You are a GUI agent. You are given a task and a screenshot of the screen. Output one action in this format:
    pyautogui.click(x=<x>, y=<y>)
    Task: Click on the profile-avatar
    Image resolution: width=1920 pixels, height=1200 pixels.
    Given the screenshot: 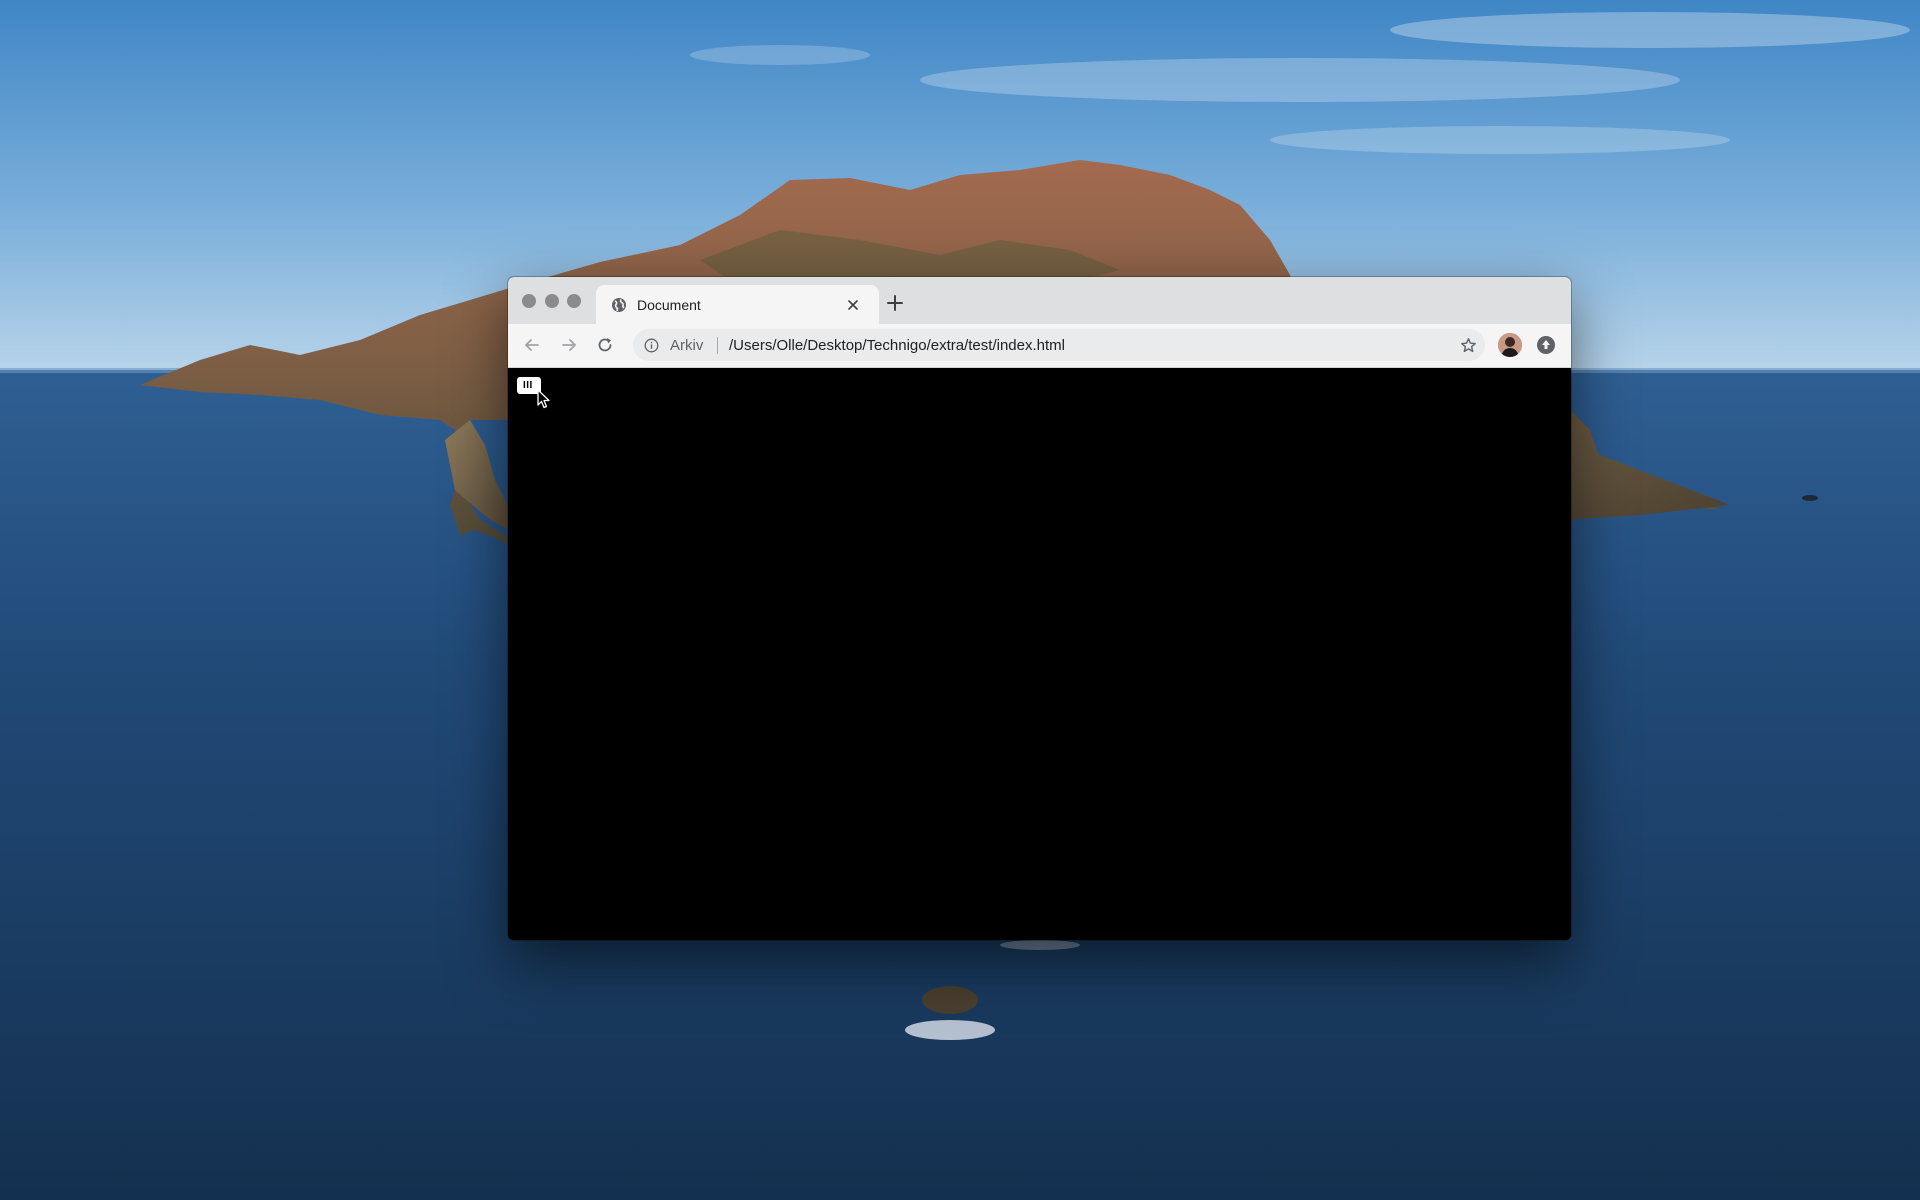 What is the action you would take?
    pyautogui.click(x=1510, y=345)
    